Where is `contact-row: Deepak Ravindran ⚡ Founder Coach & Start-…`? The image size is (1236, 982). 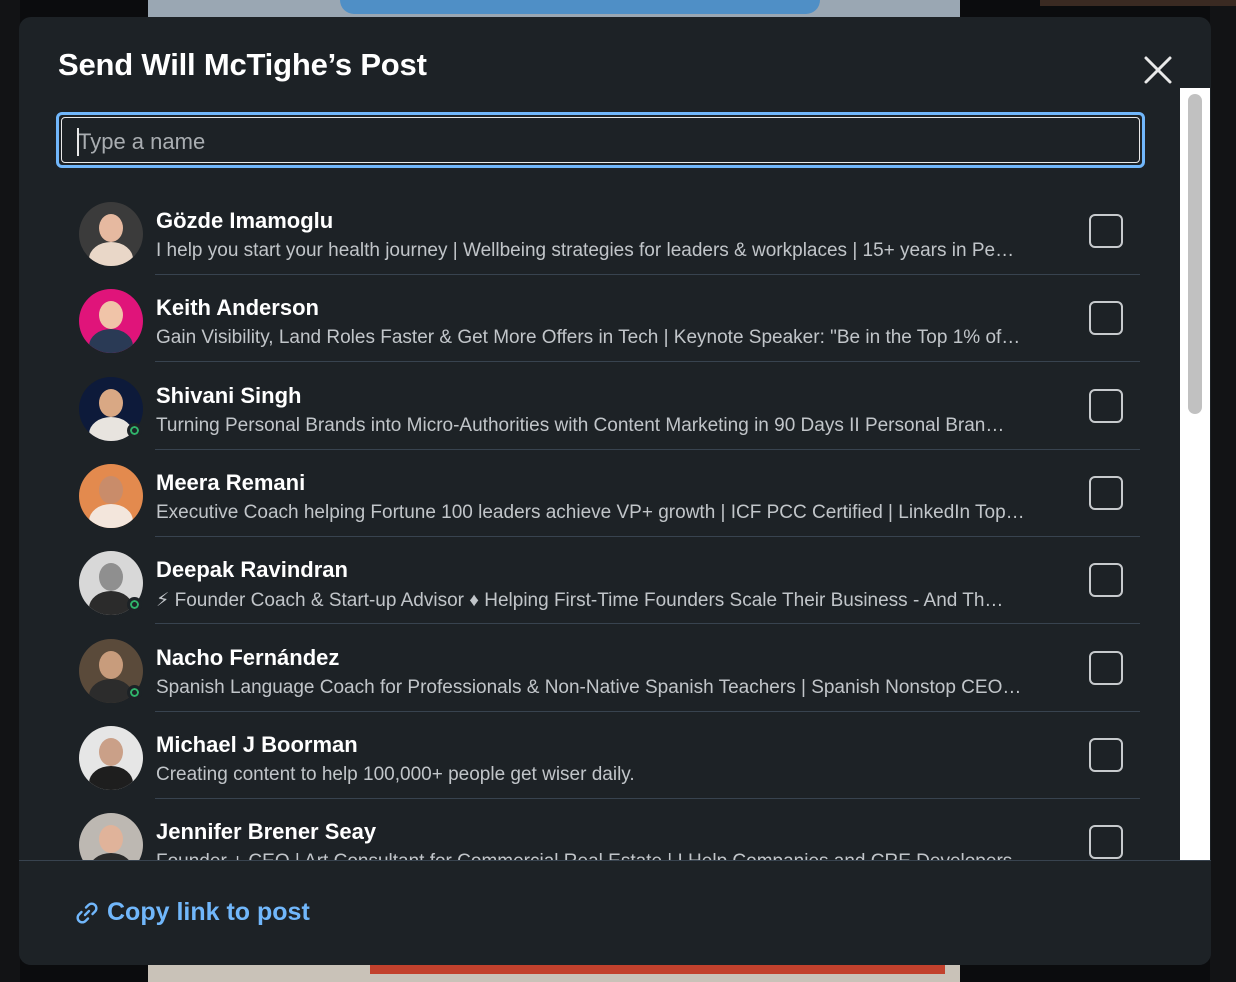 contact-row: Deepak Ravindran ⚡ Founder Coach & Start-… is located at coordinates (608, 581).